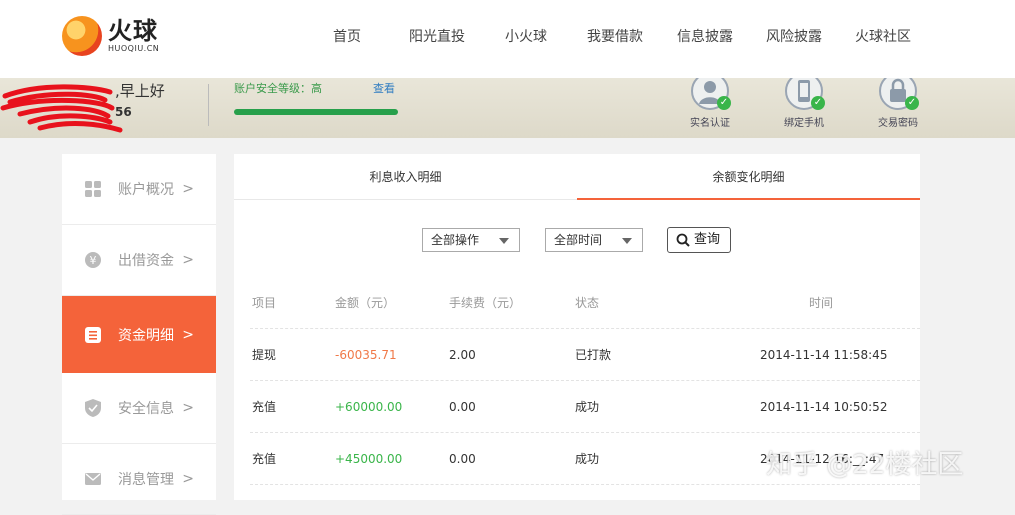 Image resolution: width=1015 pixels, height=515 pixels. What do you see at coordinates (384, 88) in the screenshot?
I see `security-view-link: 查看` at bounding box center [384, 88].